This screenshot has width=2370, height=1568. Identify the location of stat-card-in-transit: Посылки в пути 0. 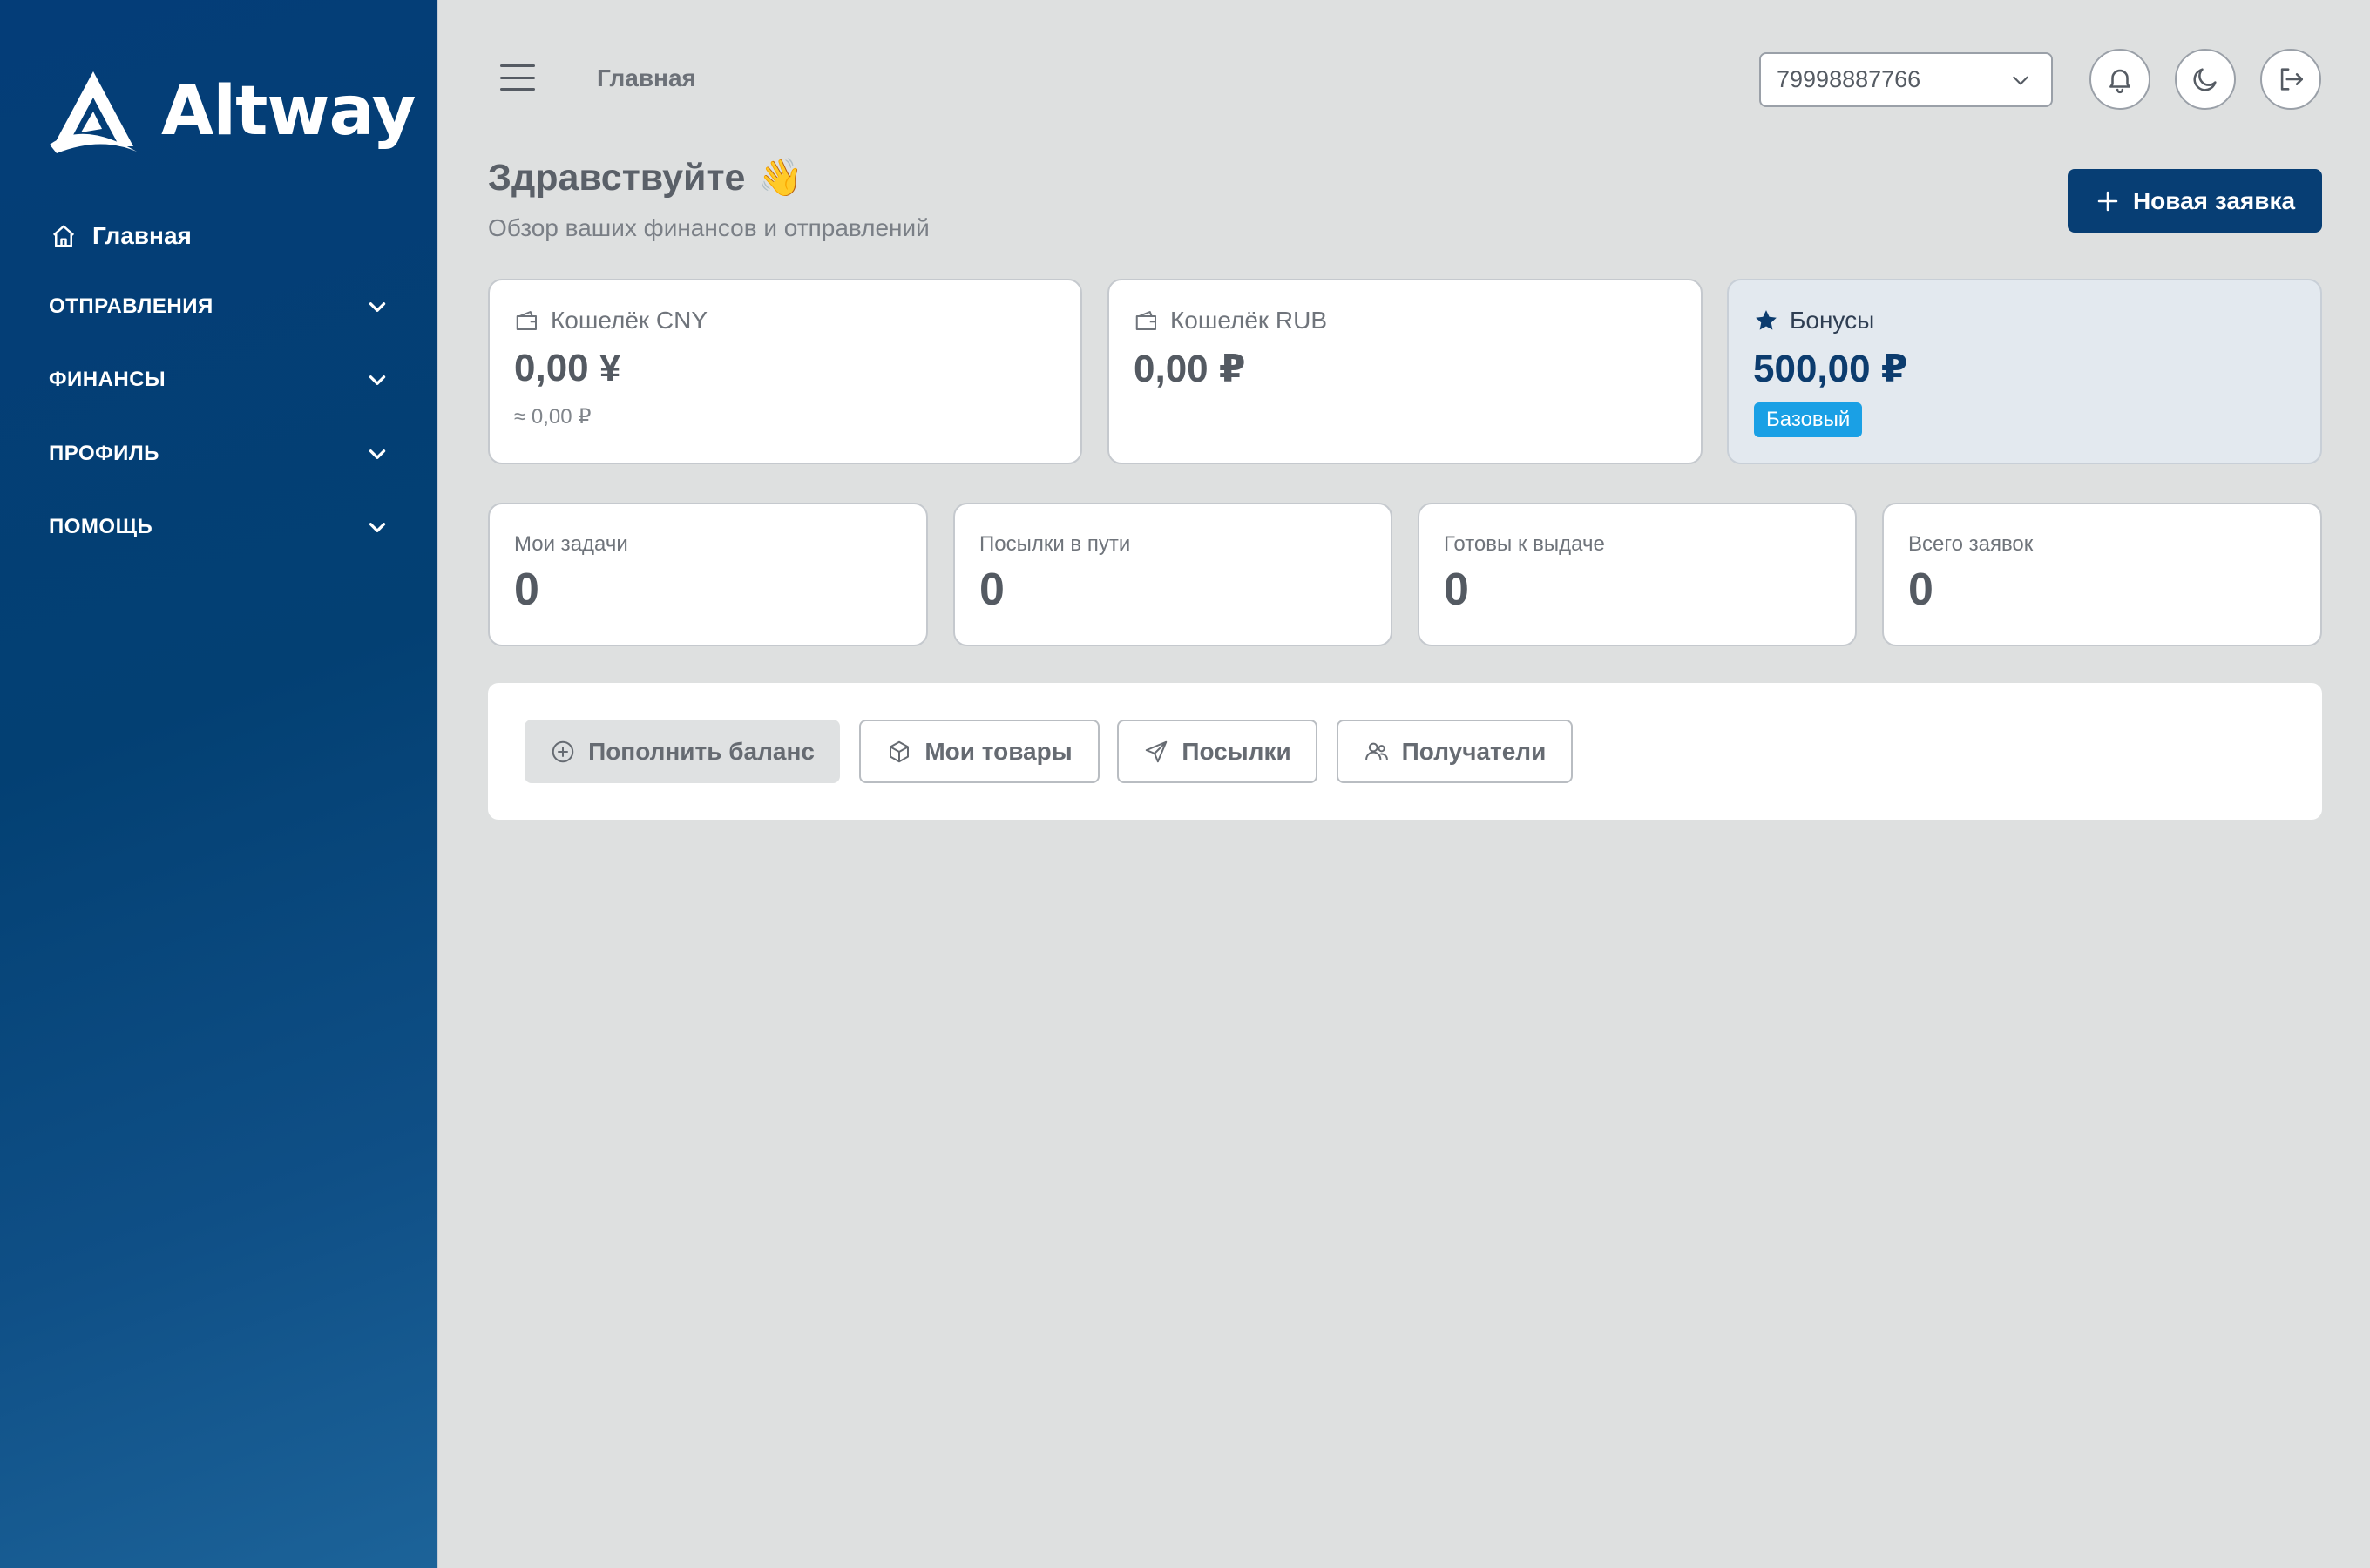
(1172, 574).